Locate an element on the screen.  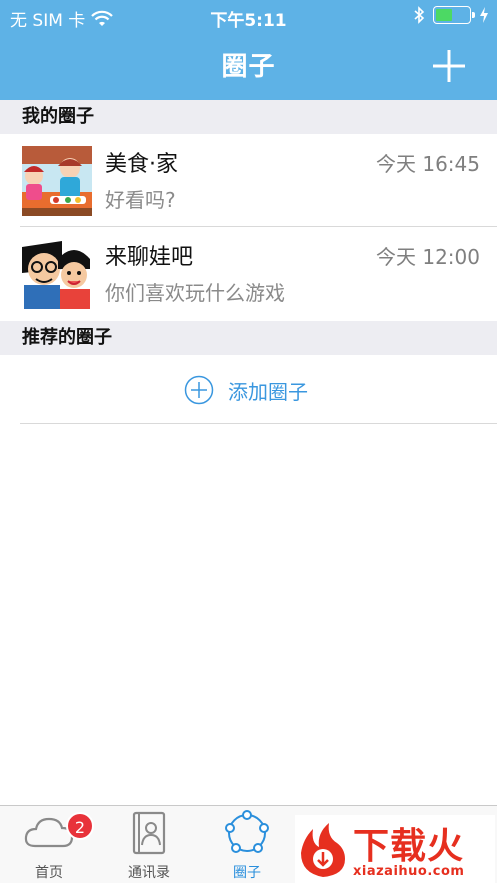
flame-logo-icon is located at coordinates (323, 850).